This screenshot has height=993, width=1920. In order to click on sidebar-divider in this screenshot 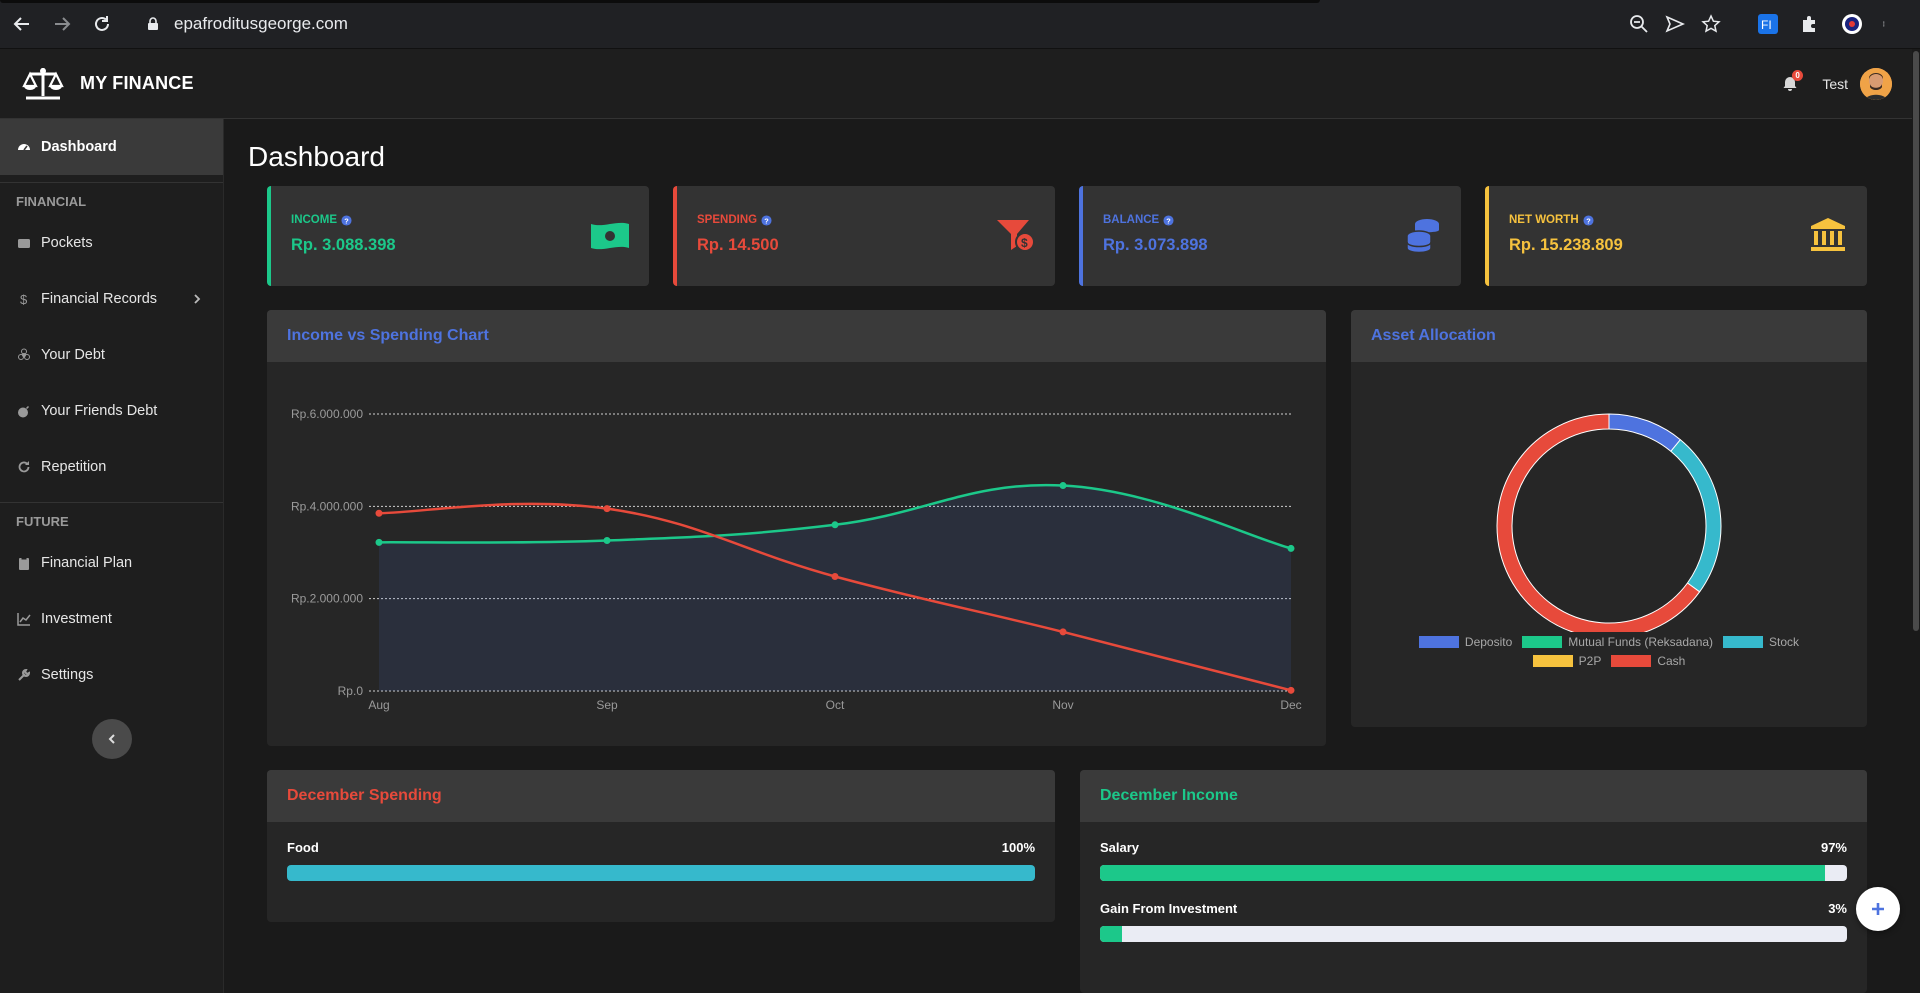, I will do `click(111, 502)`.